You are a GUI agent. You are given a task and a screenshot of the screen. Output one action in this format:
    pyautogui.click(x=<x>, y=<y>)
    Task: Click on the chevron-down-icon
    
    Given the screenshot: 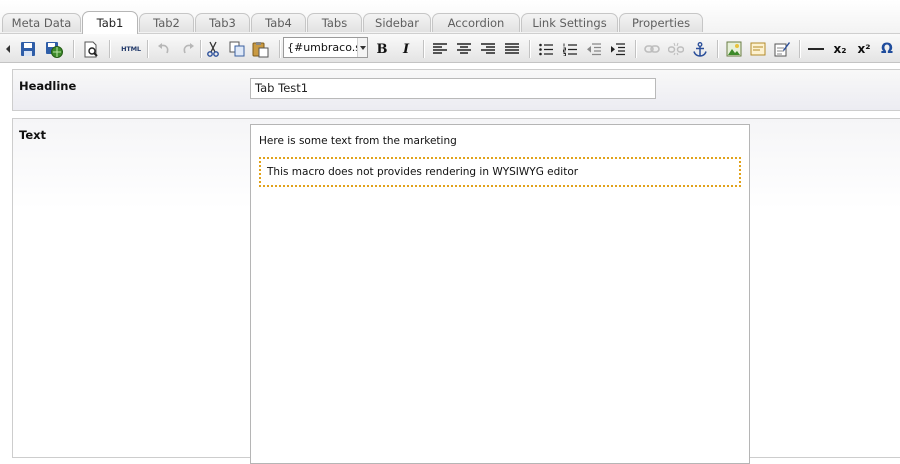 What is the action you would take?
    pyautogui.click(x=362, y=47)
    